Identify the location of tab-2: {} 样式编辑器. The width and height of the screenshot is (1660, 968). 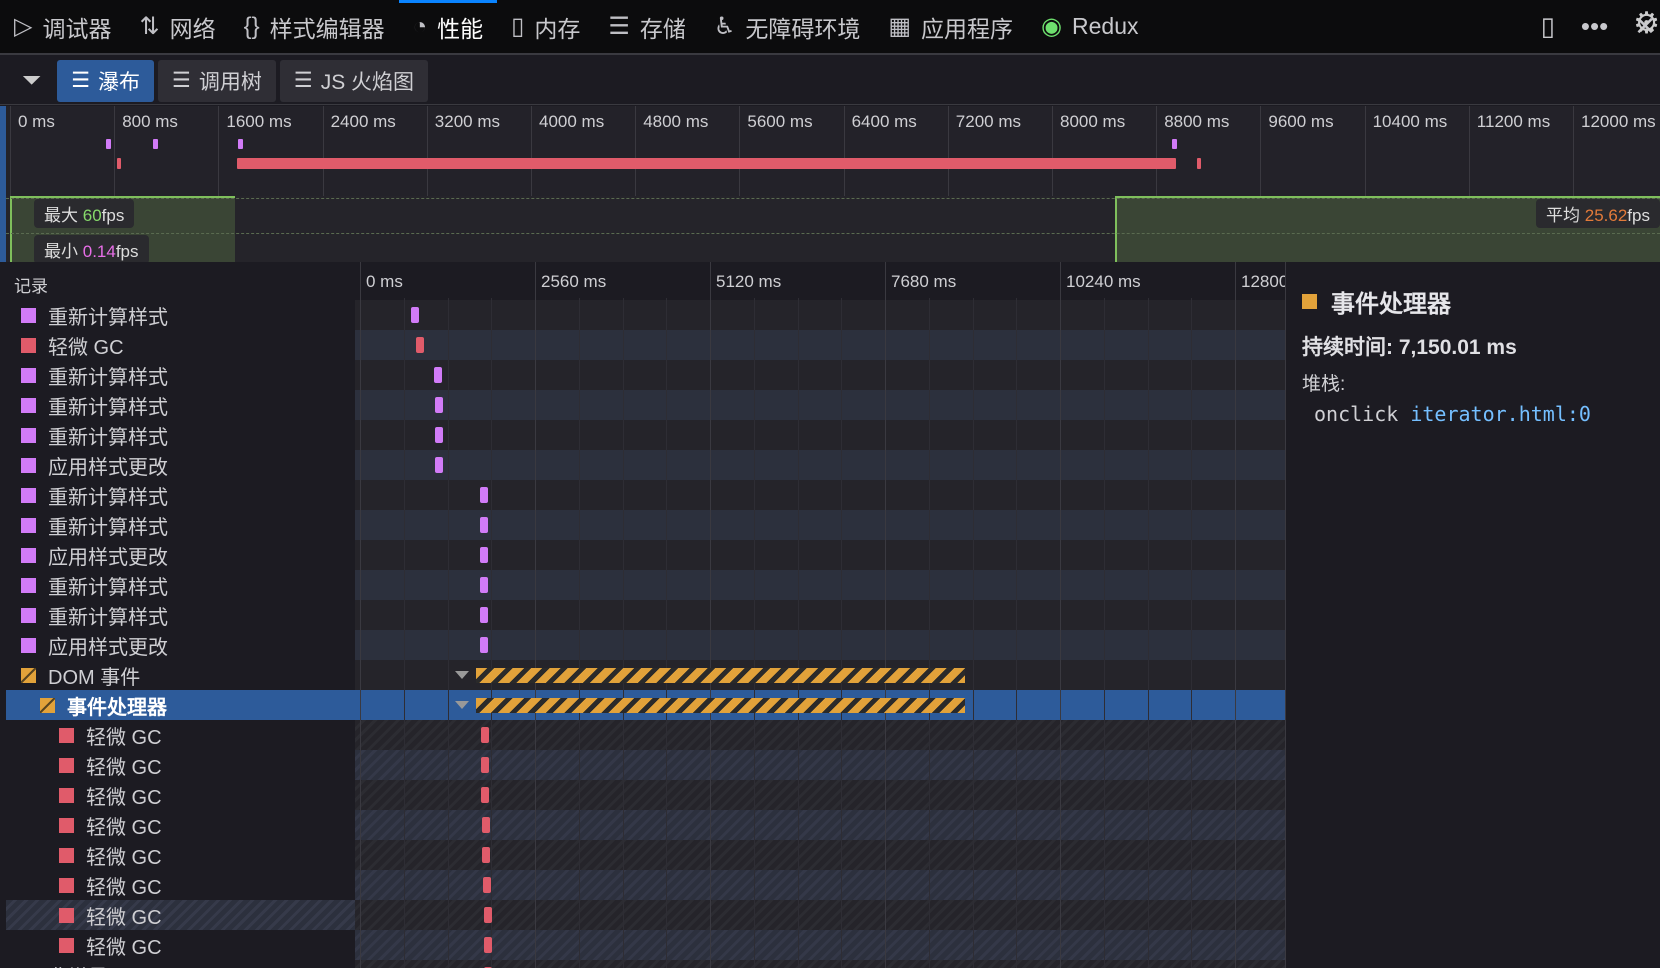
(314, 26).